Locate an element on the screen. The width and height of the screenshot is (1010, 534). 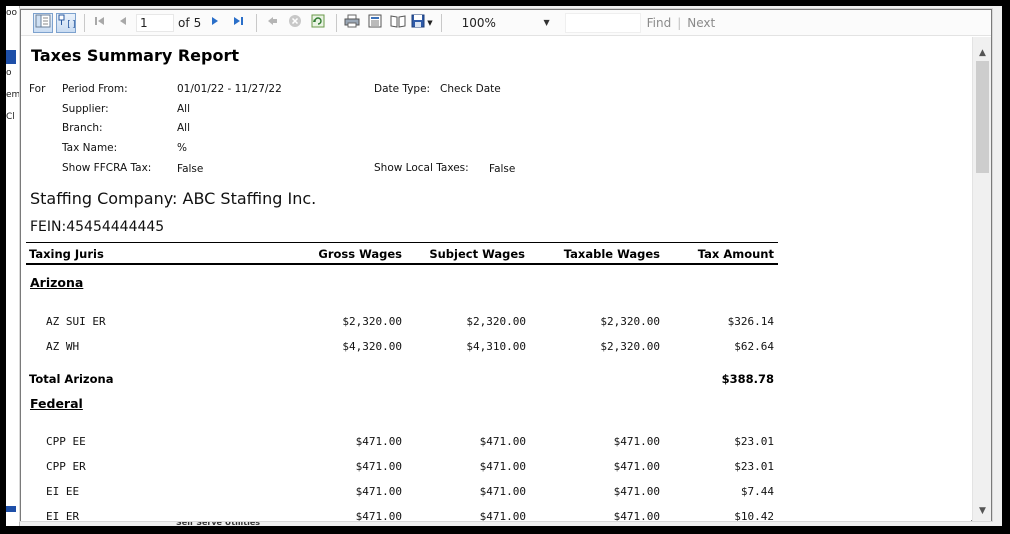
dropdown-arrow-icon: ▼ is located at coordinates (430, 22).